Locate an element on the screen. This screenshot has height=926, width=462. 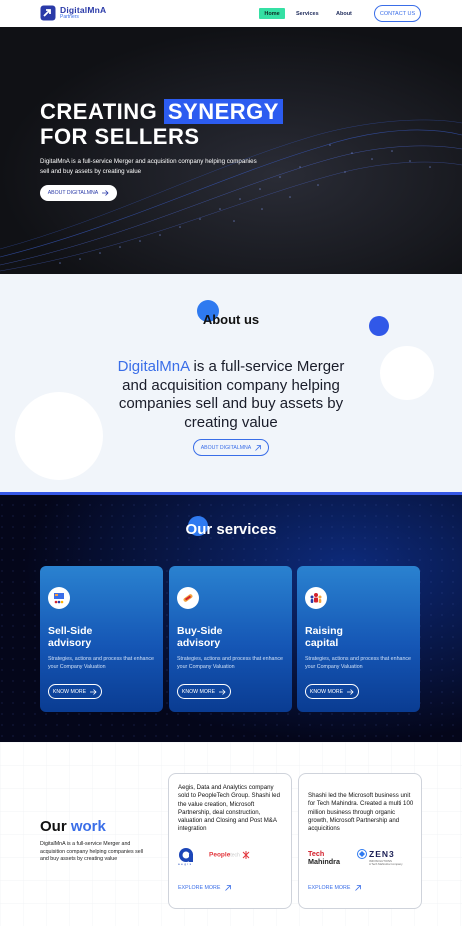
hero-title-highlight: SYNERGY is located at coordinates (223, 111).